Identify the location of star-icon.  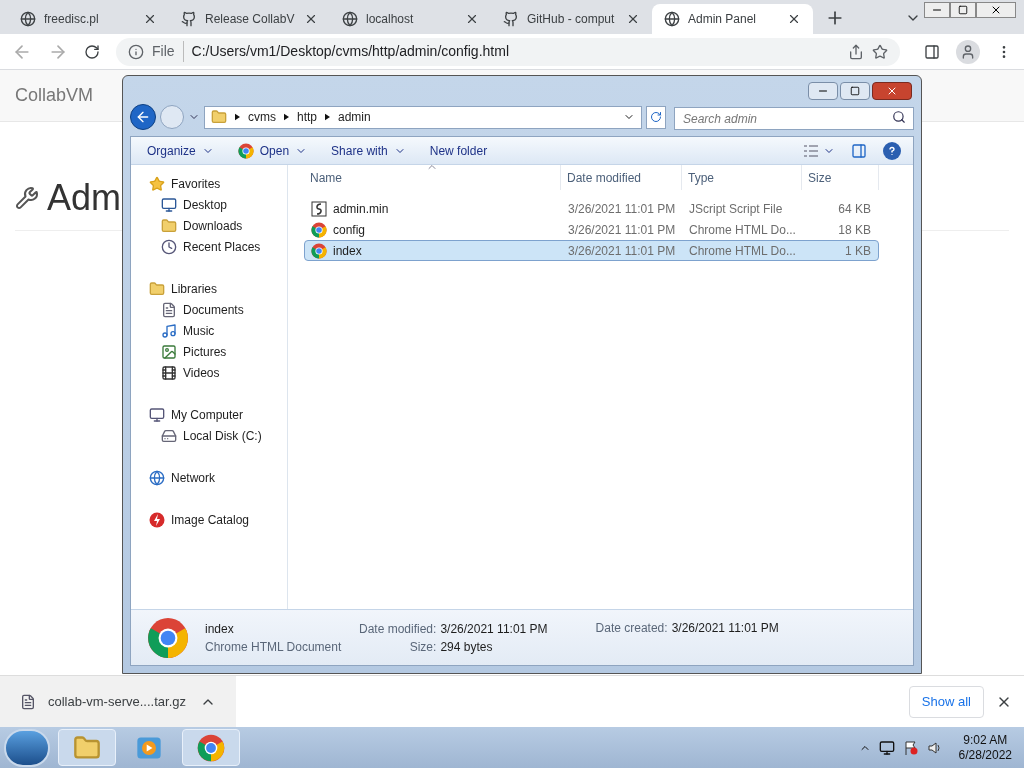
(157, 183).